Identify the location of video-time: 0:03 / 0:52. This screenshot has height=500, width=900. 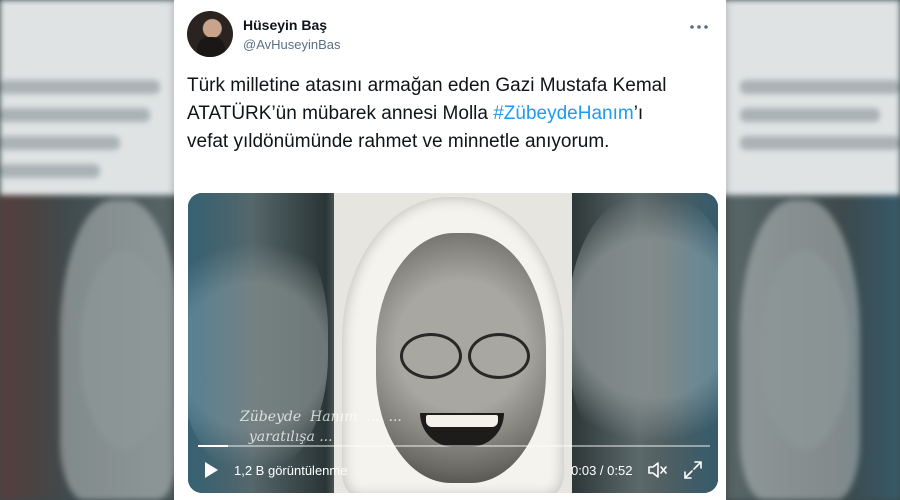
(602, 470).